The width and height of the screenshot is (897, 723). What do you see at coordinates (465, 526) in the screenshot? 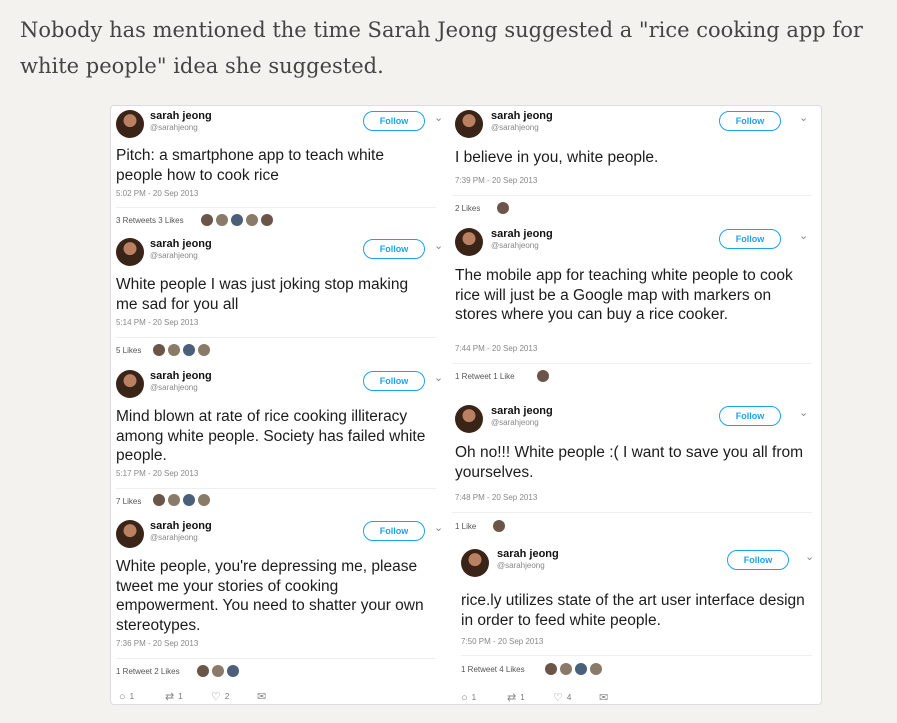
I see `tweet-stats: 1 Like` at bounding box center [465, 526].